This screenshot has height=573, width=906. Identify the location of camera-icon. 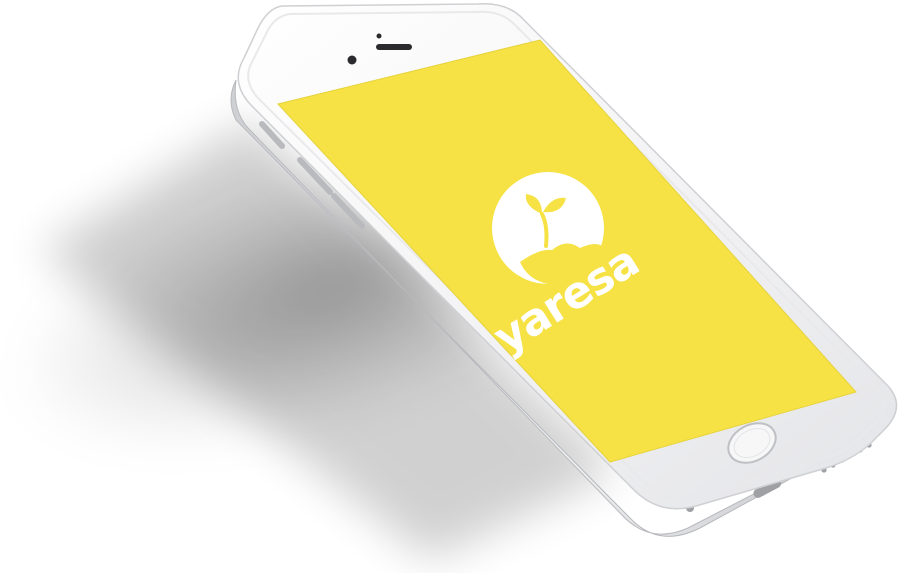
(352, 60).